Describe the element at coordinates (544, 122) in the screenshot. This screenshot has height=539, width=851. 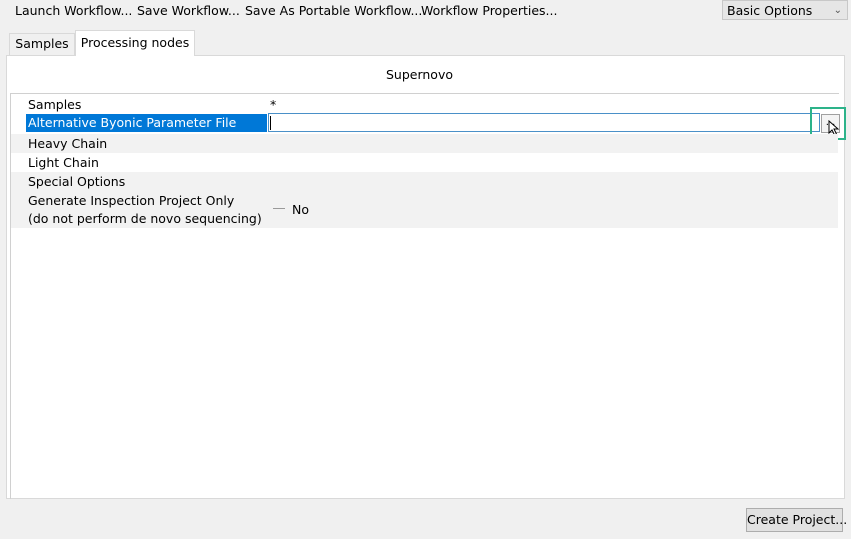
I see `parameter-file-input` at that location.